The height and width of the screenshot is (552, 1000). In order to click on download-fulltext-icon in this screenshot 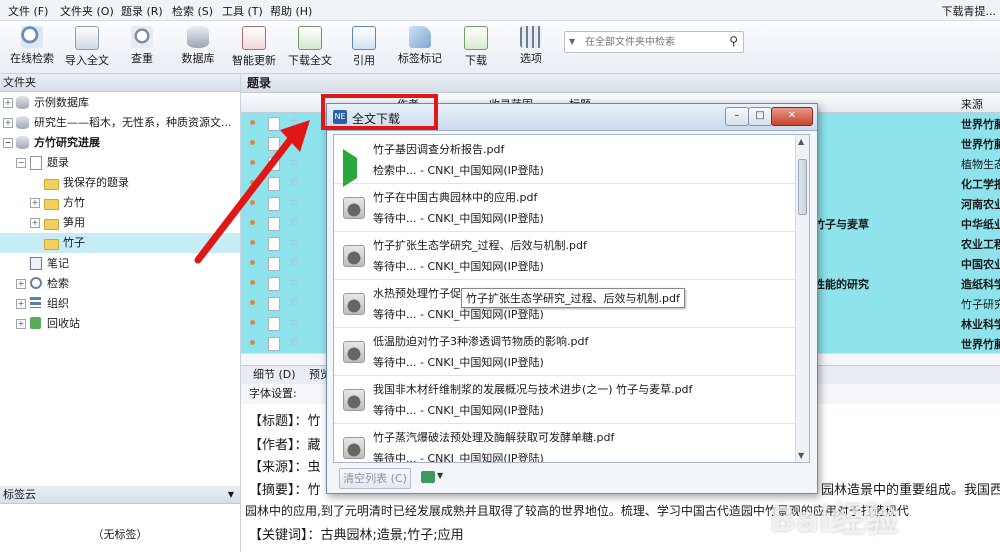, I will do `click(310, 38)`.